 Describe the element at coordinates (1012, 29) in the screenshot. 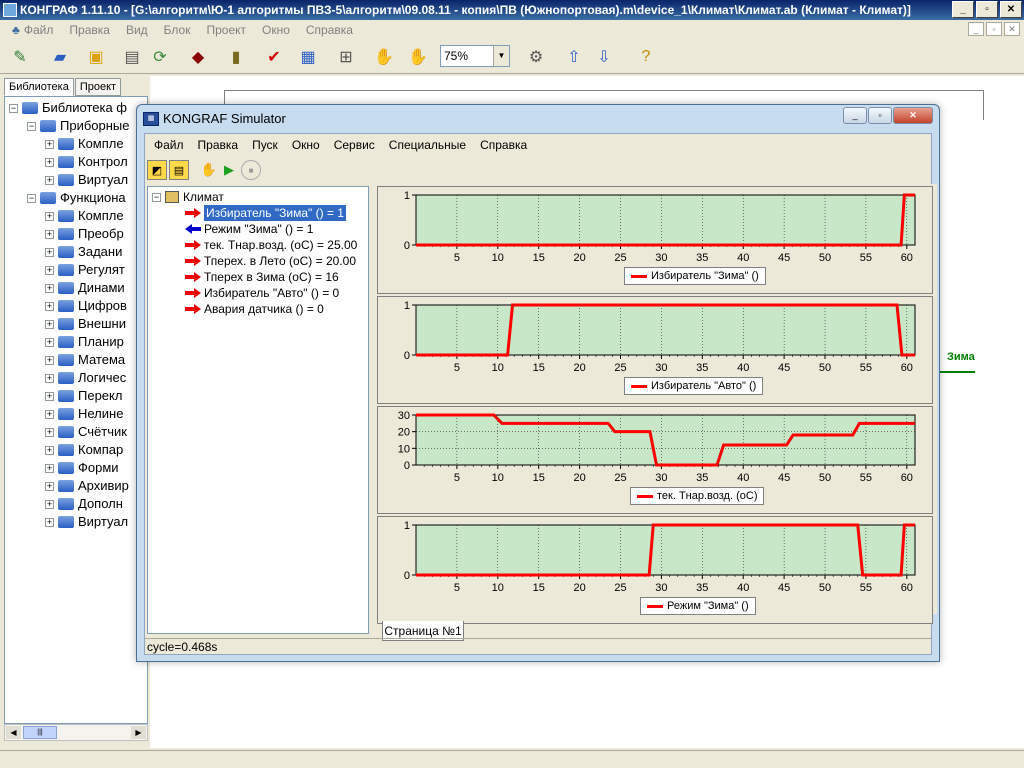

I see `mdi-close-button: ✕` at that location.